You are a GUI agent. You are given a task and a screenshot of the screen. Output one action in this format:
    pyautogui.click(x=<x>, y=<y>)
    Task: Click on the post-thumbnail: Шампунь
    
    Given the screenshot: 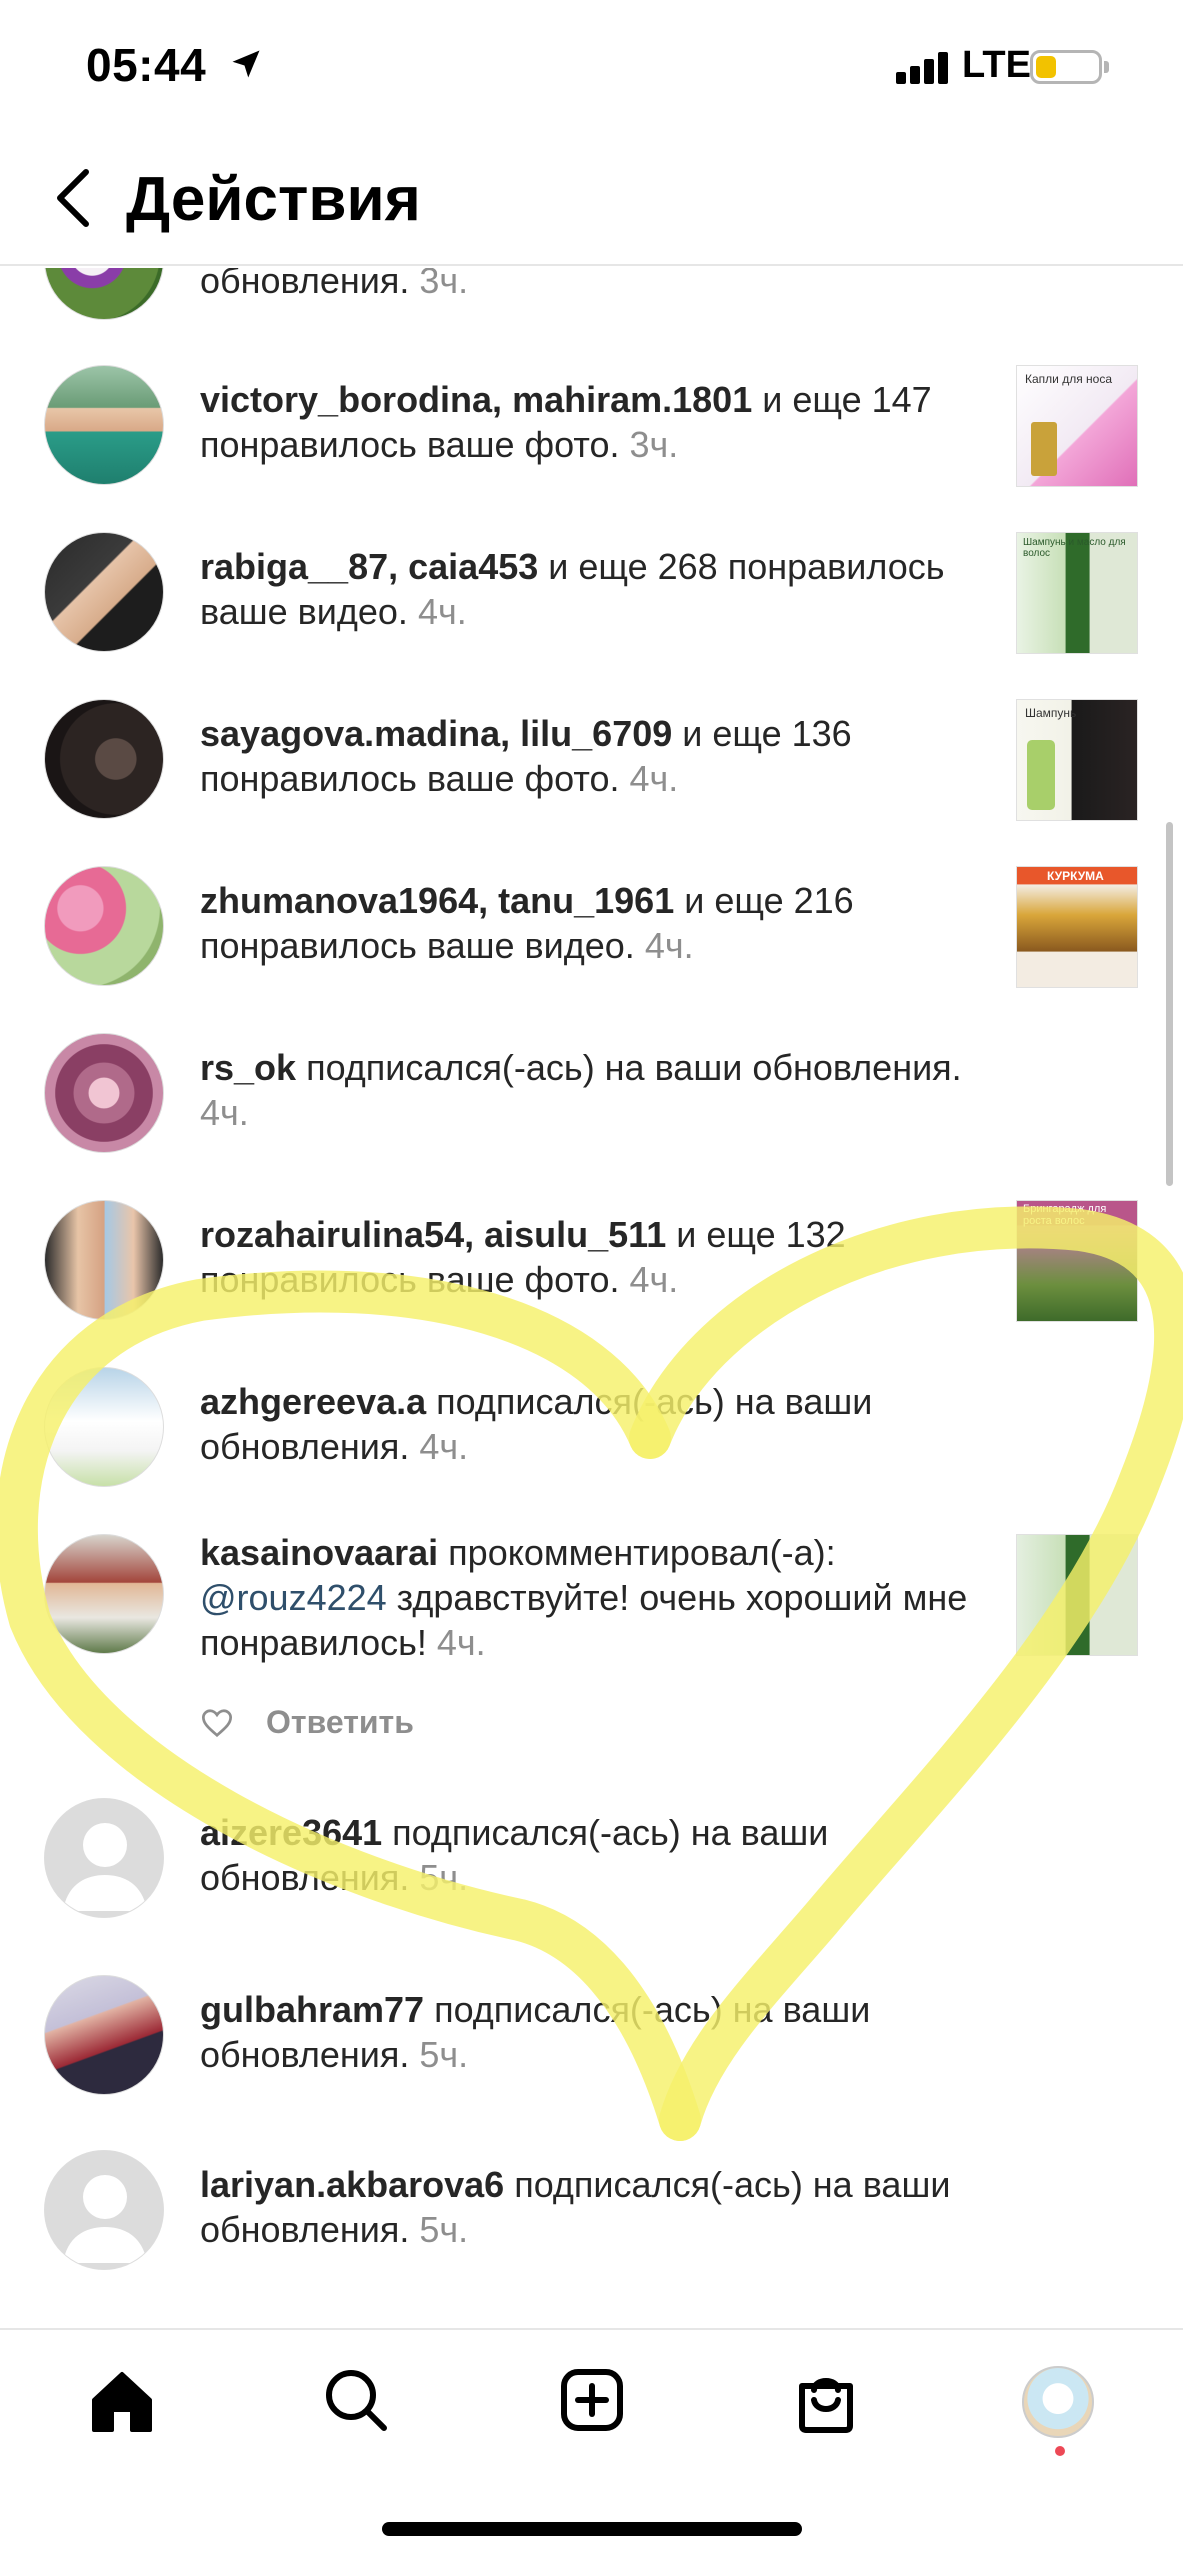 What is the action you would take?
    pyautogui.click(x=1077, y=760)
    